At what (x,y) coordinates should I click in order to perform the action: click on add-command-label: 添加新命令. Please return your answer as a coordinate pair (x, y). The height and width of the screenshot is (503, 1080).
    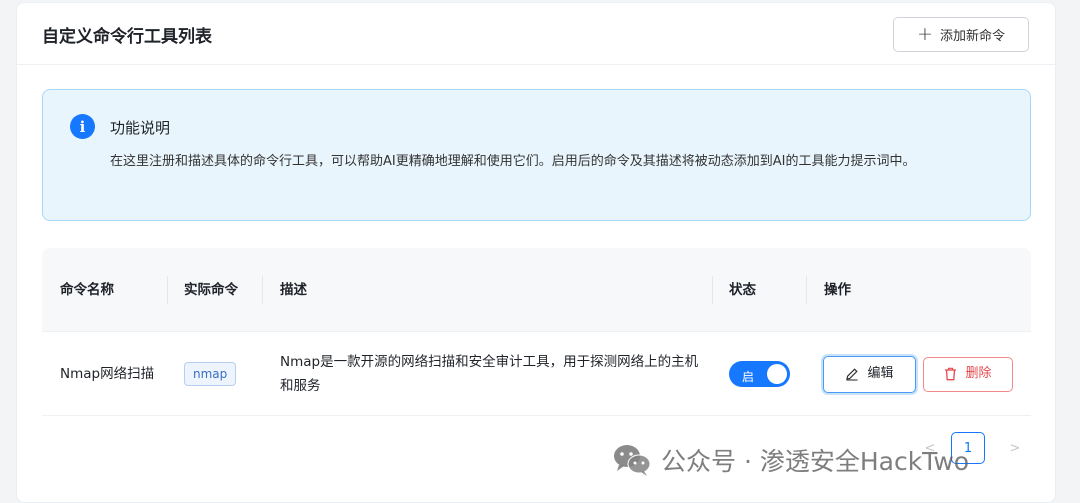
    Looking at the image, I should click on (972, 36).